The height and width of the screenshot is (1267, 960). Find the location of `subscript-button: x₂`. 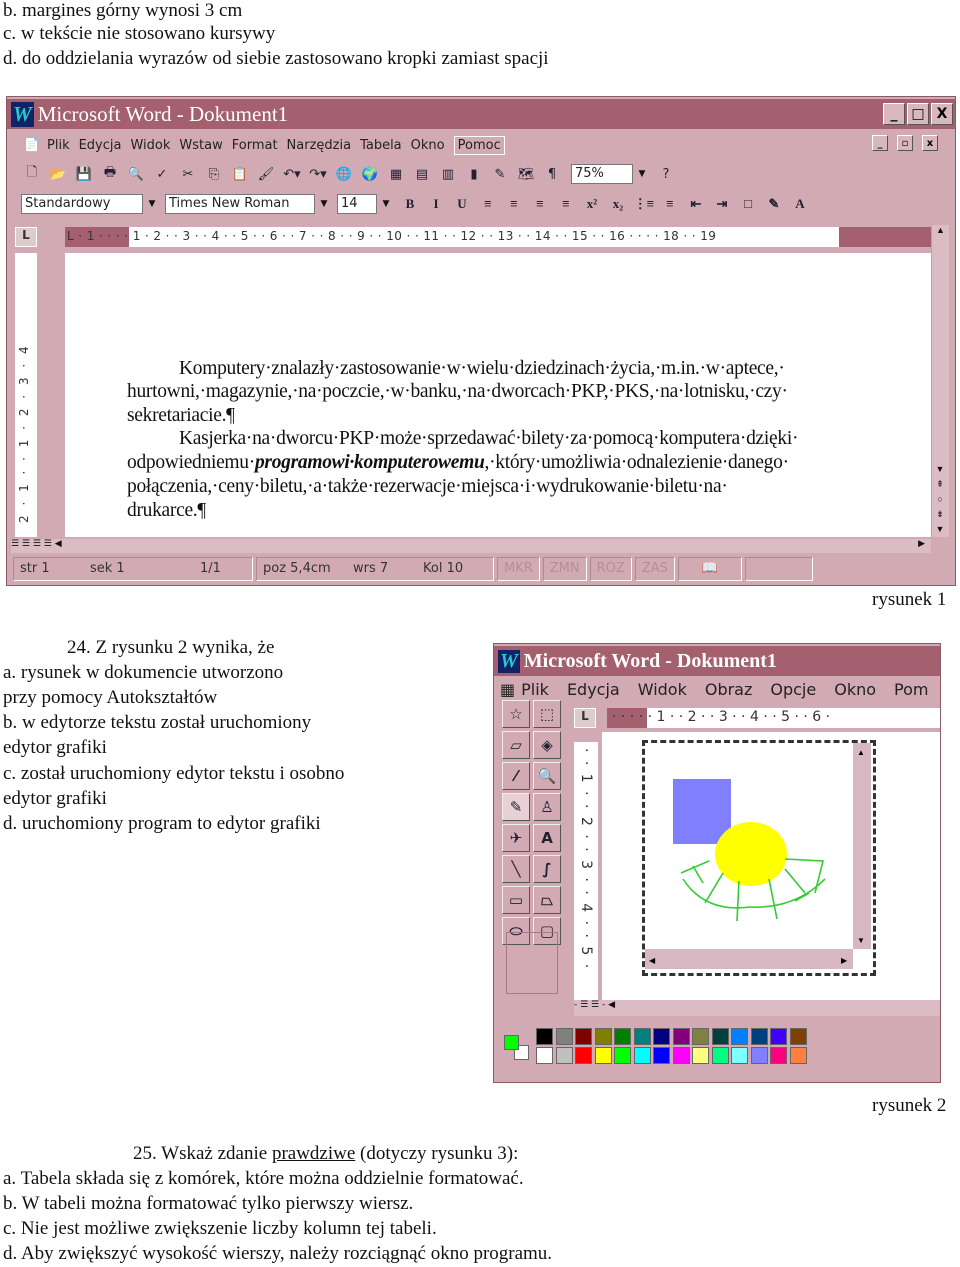

subscript-button: x₂ is located at coordinates (618, 204).